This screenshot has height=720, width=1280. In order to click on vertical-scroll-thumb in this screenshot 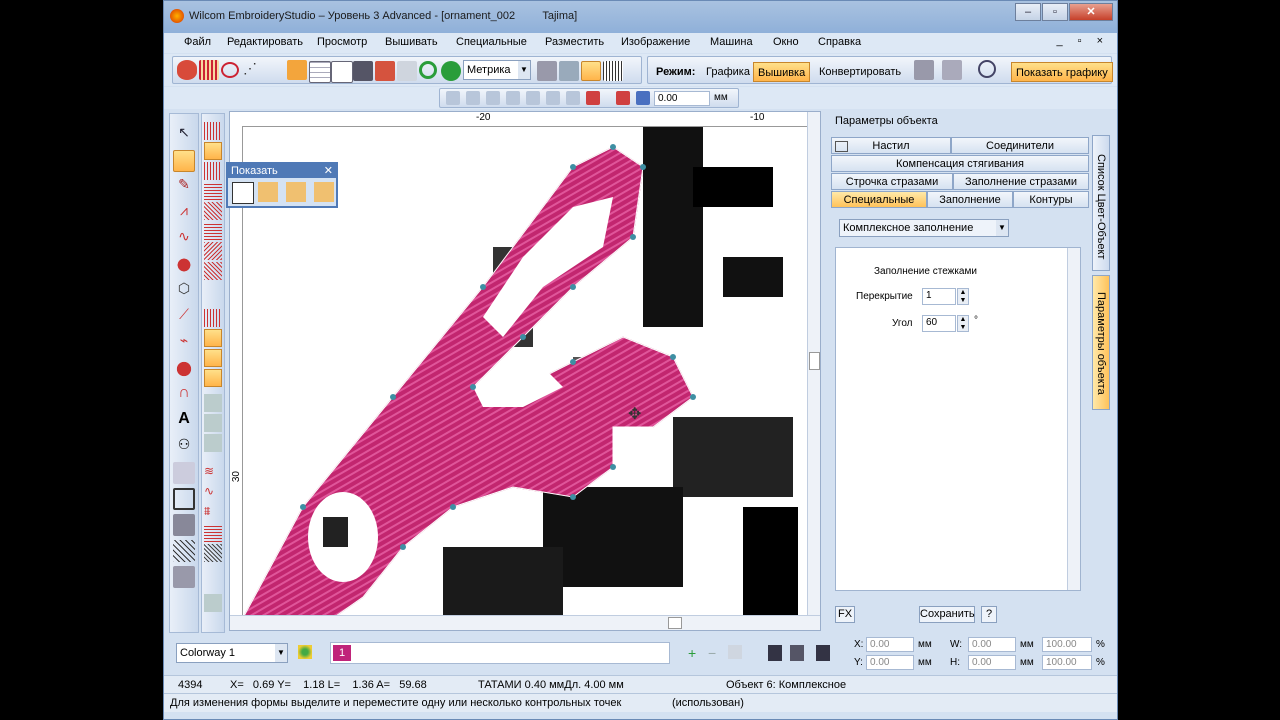, I will do `click(814, 361)`.